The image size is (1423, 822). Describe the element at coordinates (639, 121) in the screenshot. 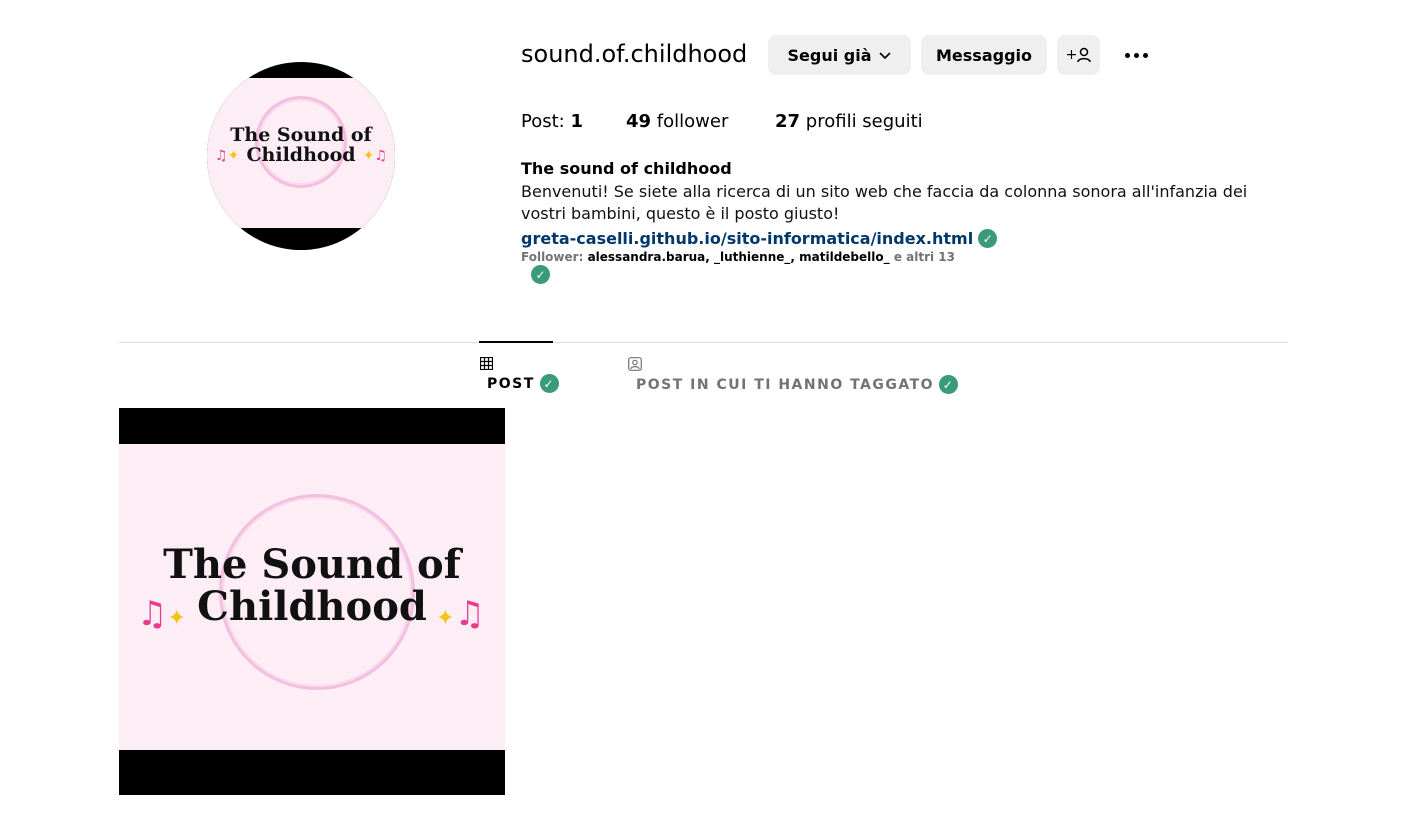

I see `followers-value: 49` at that location.